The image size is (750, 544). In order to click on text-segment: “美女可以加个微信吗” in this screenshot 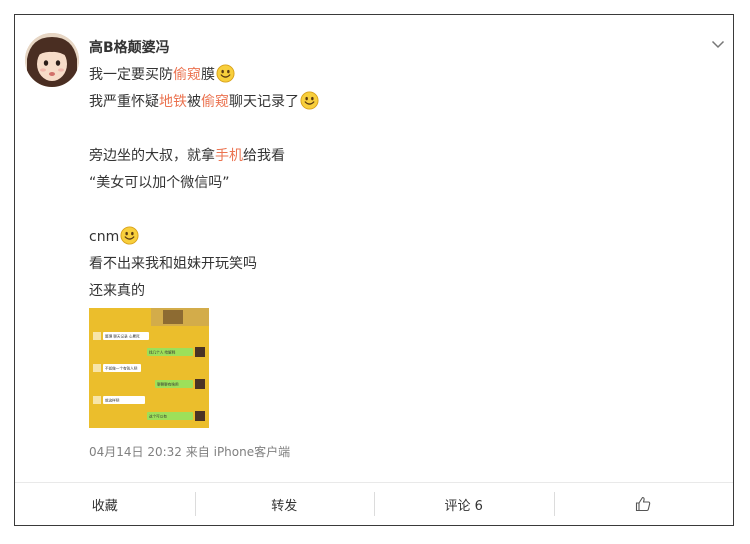, I will do `click(159, 183)`.